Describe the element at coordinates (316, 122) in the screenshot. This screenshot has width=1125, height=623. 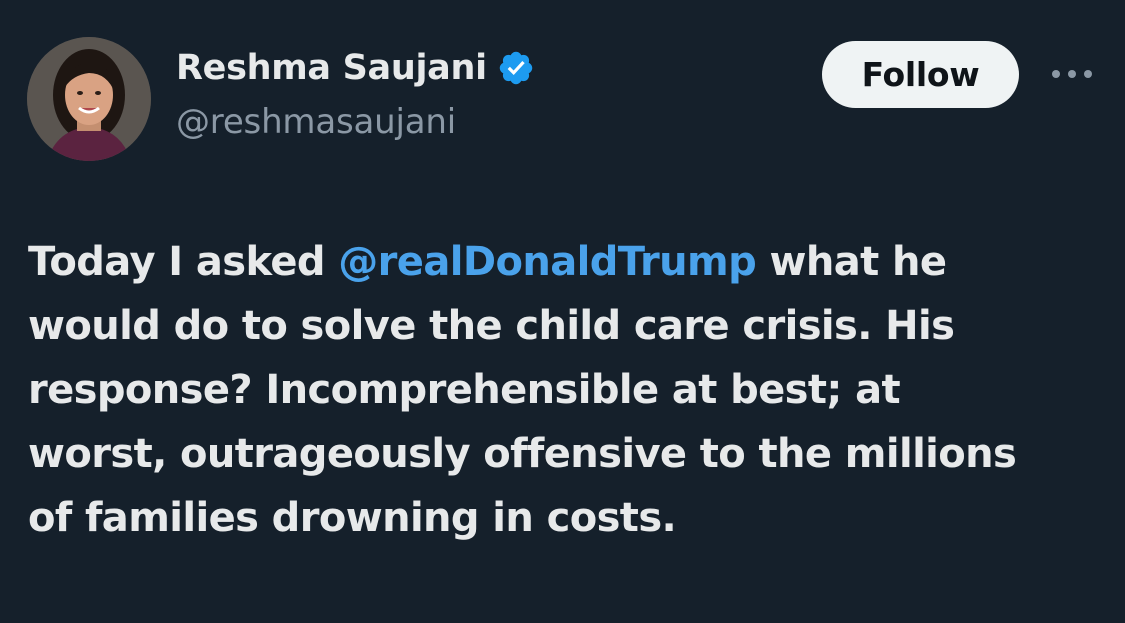
I see `author-handle: @reshmasaujani` at that location.